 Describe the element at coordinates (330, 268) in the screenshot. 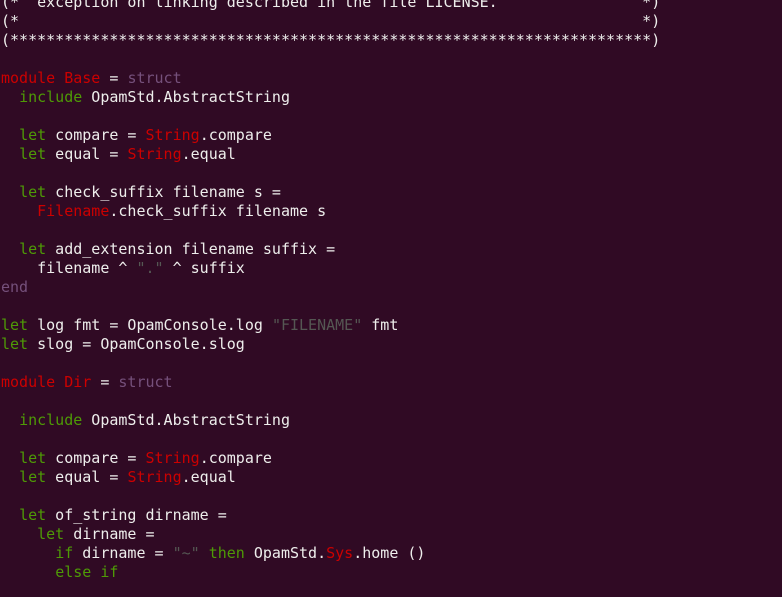

I see `code-line: filename ^ "." ^ suffix` at that location.